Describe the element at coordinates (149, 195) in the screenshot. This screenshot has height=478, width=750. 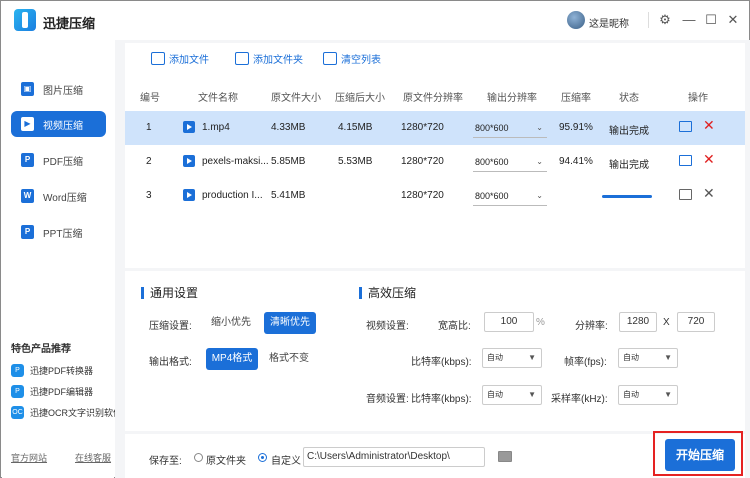
I see `cell-no: 3` at that location.